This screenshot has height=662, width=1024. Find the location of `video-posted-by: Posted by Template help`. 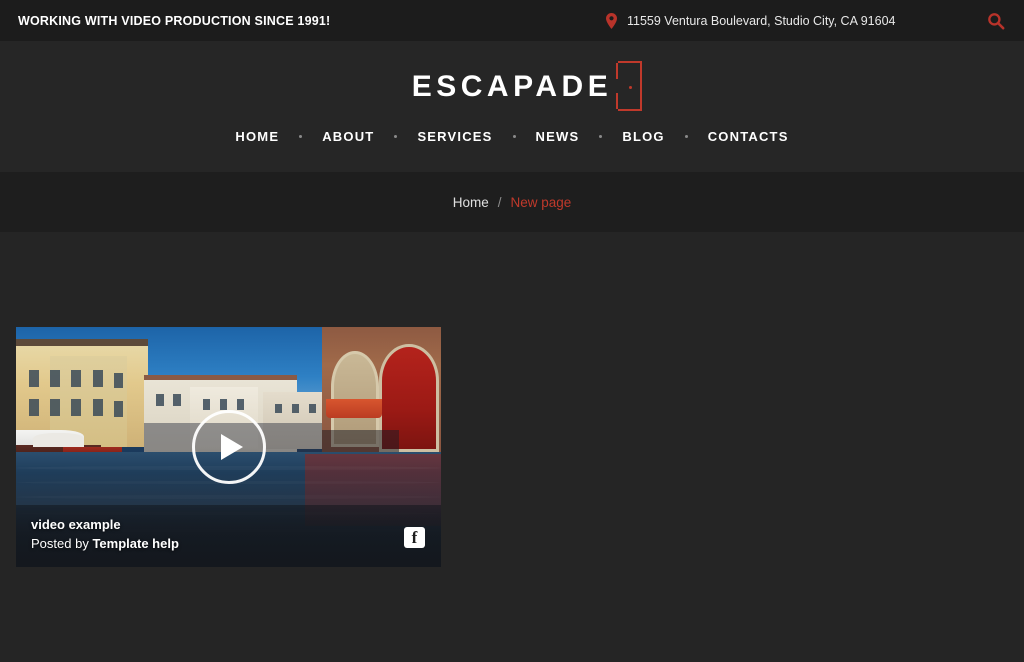

video-posted-by: Posted by Template help is located at coordinates (236, 544).